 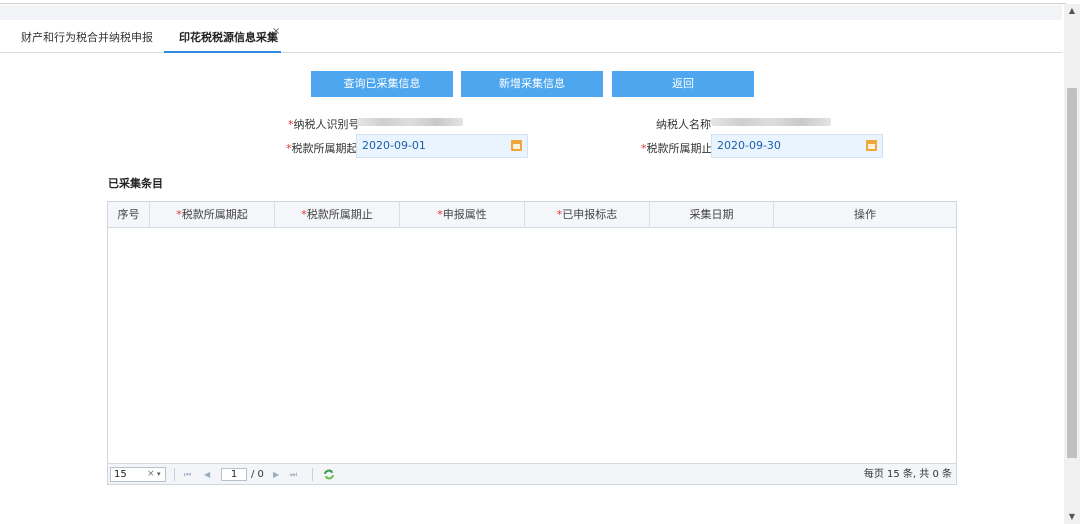 I want to click on tab-bar: 财产和行为税合并纳税申报 印花税税源信息采集 ×, so click(x=531, y=37).